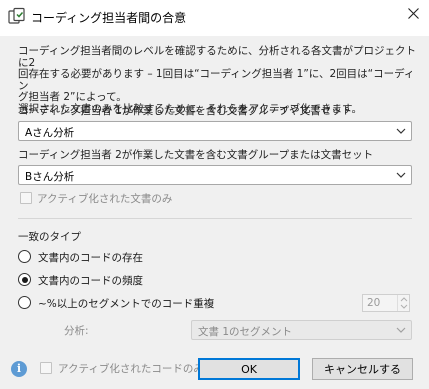  I want to click on coder2-label: コーディング担当者 2が作業した文書を含む文書グループまたは文書セット, so click(196, 155).